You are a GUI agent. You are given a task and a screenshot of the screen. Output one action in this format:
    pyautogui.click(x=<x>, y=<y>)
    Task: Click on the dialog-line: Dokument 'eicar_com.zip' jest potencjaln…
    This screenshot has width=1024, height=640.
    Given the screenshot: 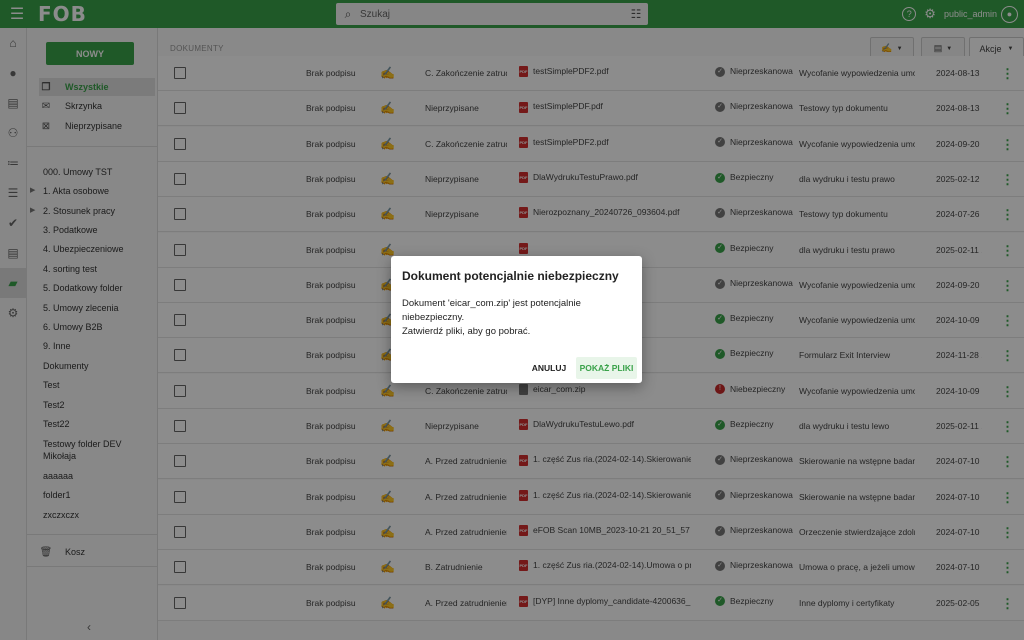 What is the action you would take?
    pyautogui.click(x=491, y=303)
    